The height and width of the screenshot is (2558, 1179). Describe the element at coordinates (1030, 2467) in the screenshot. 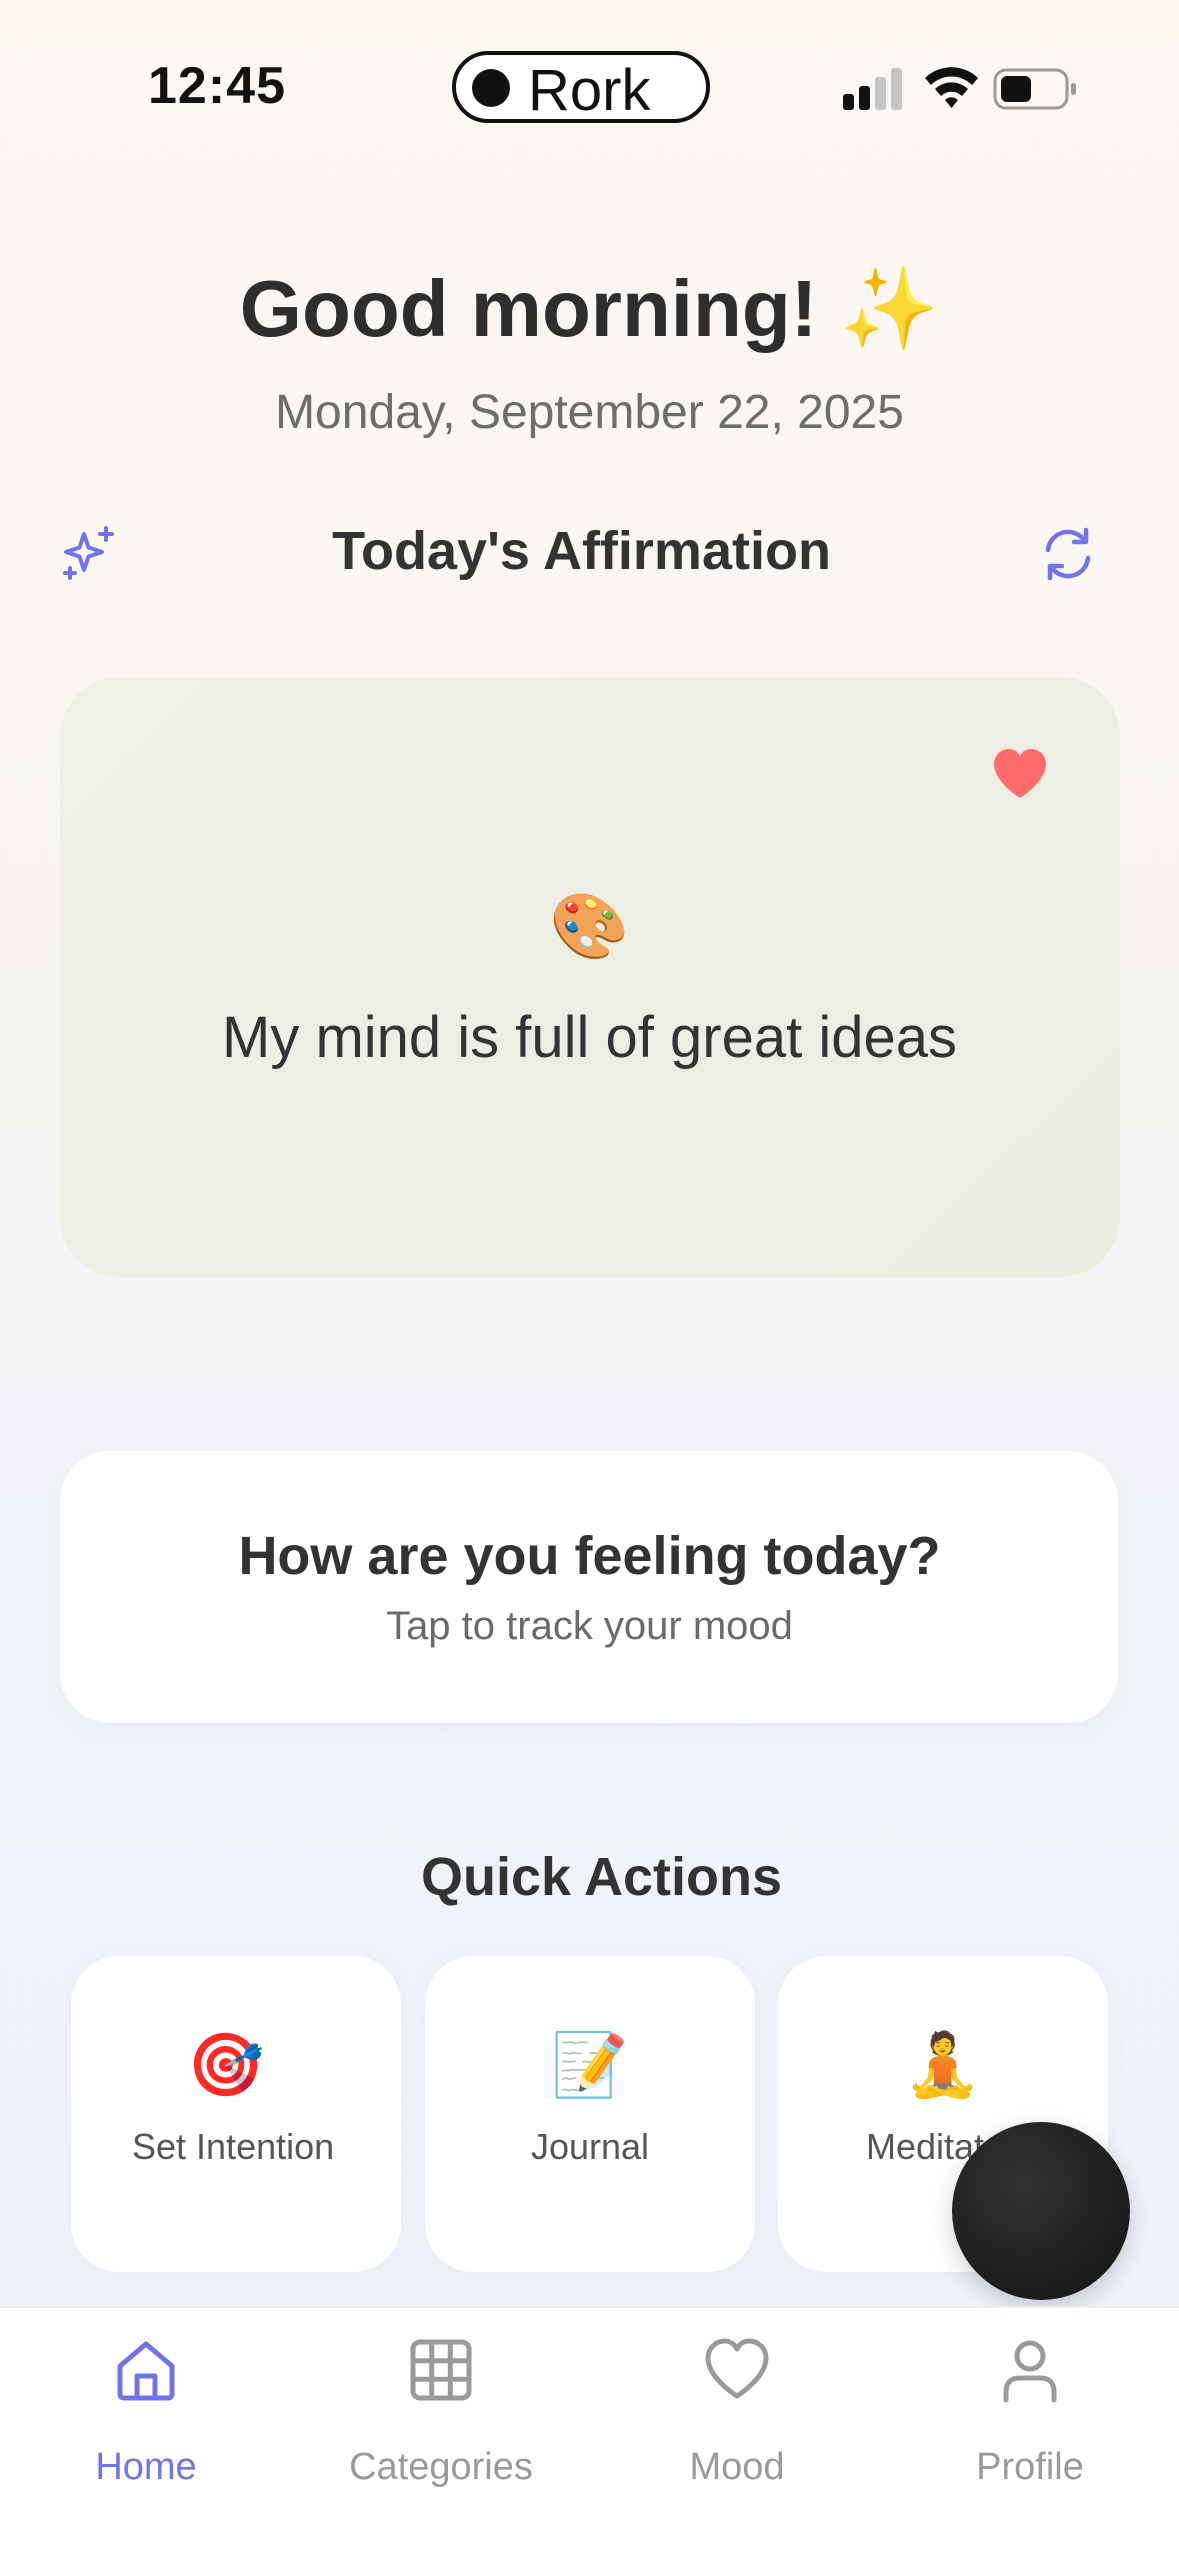

I see `tab-label: Profile` at that location.